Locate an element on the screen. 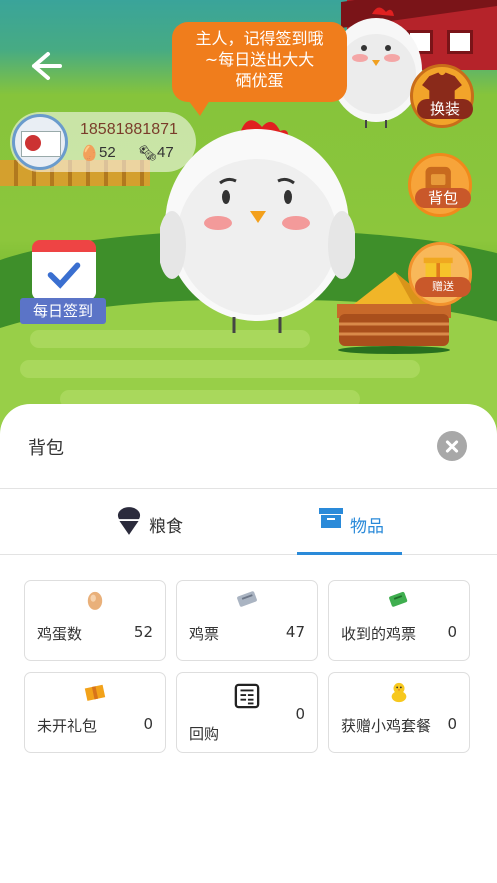 This screenshot has height=883, width=497. daily-checkin-button: 每日签到 is located at coordinates (67, 283).